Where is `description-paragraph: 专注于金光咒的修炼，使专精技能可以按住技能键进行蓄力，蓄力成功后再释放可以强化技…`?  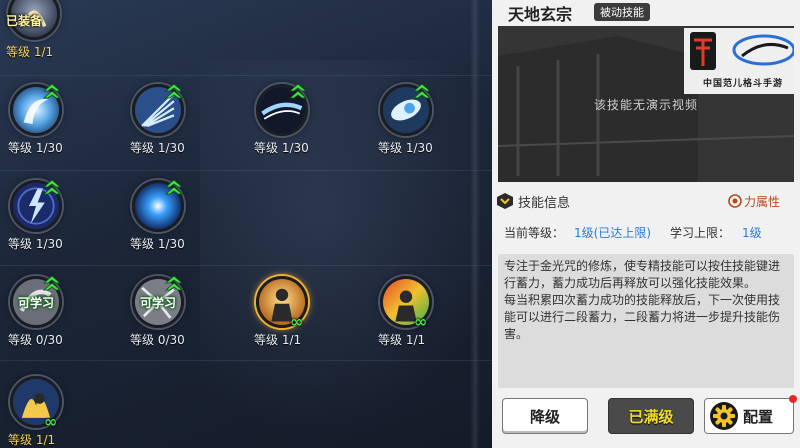 description-paragraph: 专注于金光咒的修炼，使专精技能可以按住技能键进行蓄力，蓄力成功后再释放可以强化技… is located at coordinates (642, 274).